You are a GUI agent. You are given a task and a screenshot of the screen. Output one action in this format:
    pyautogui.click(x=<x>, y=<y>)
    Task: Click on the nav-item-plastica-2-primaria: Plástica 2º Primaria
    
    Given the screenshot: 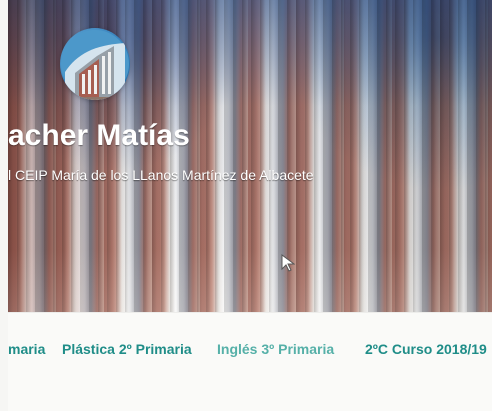 What is the action you would take?
    pyautogui.click(x=127, y=349)
    